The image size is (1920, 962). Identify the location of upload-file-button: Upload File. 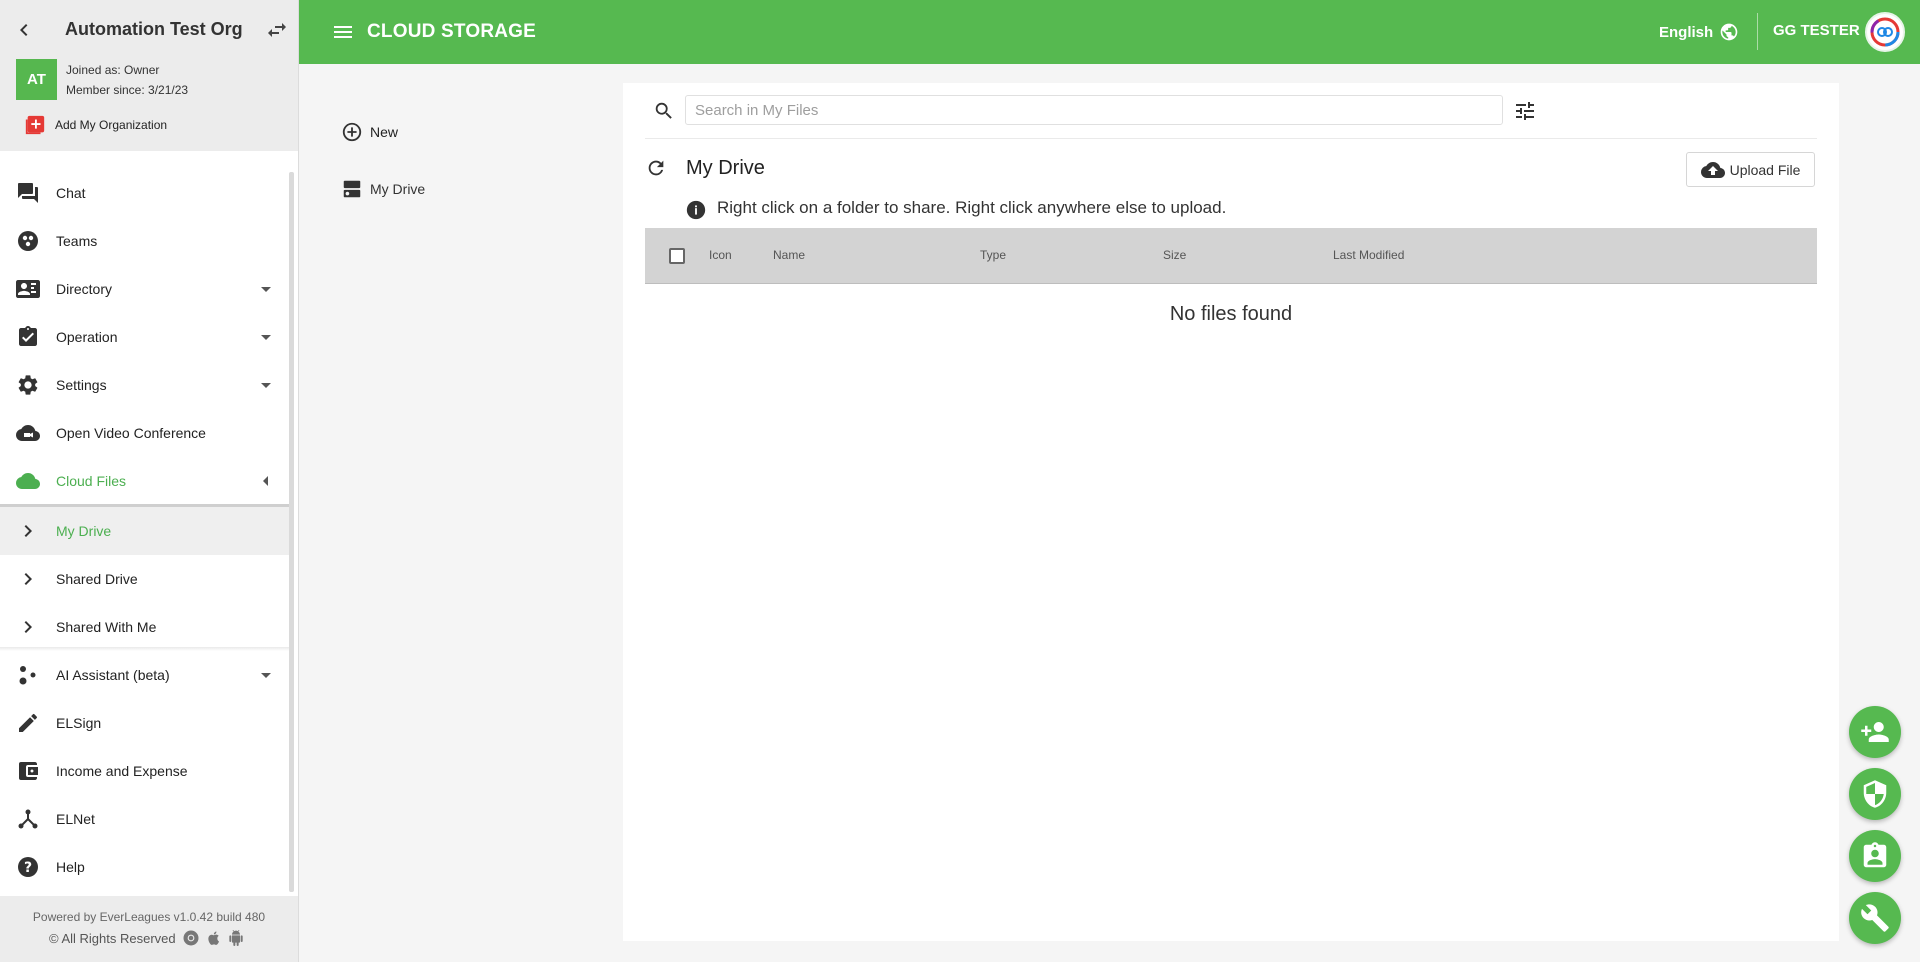
(1750, 169).